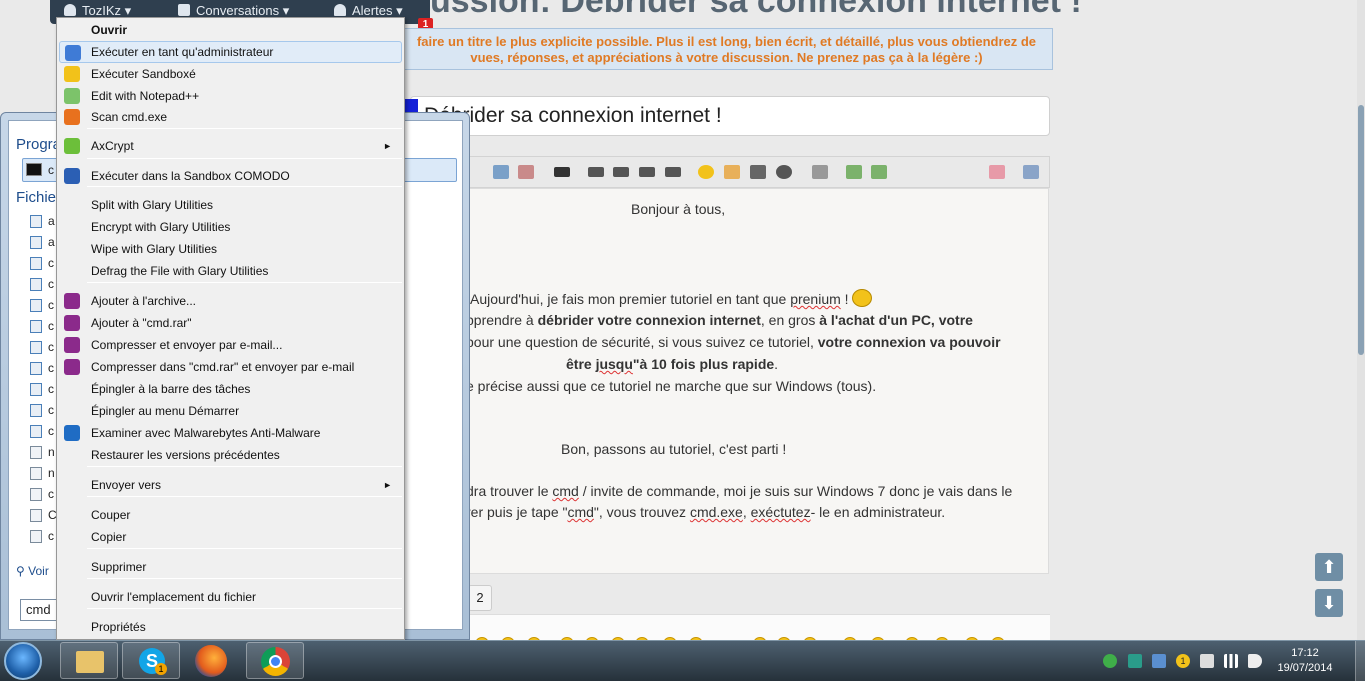 The image size is (1365, 681). I want to click on arrow-up-icon: ⬆, so click(1329, 567).